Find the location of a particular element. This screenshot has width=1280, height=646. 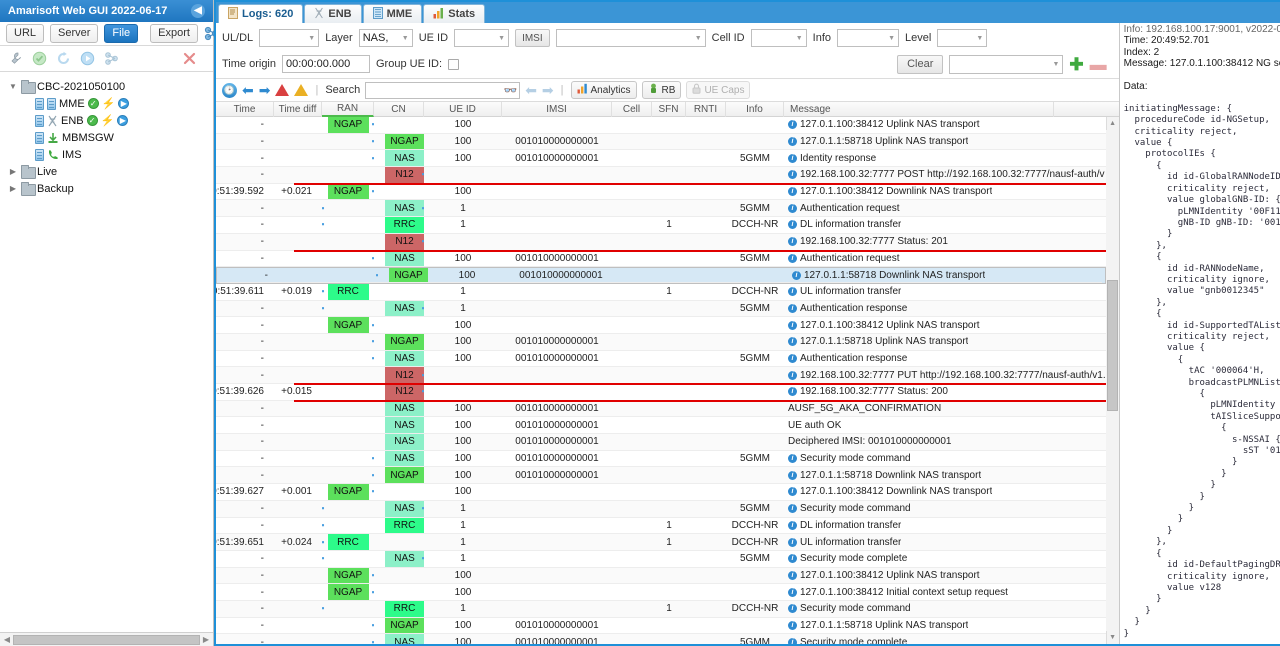

column-header-rnti: RNTI is located at coordinates (706, 109).